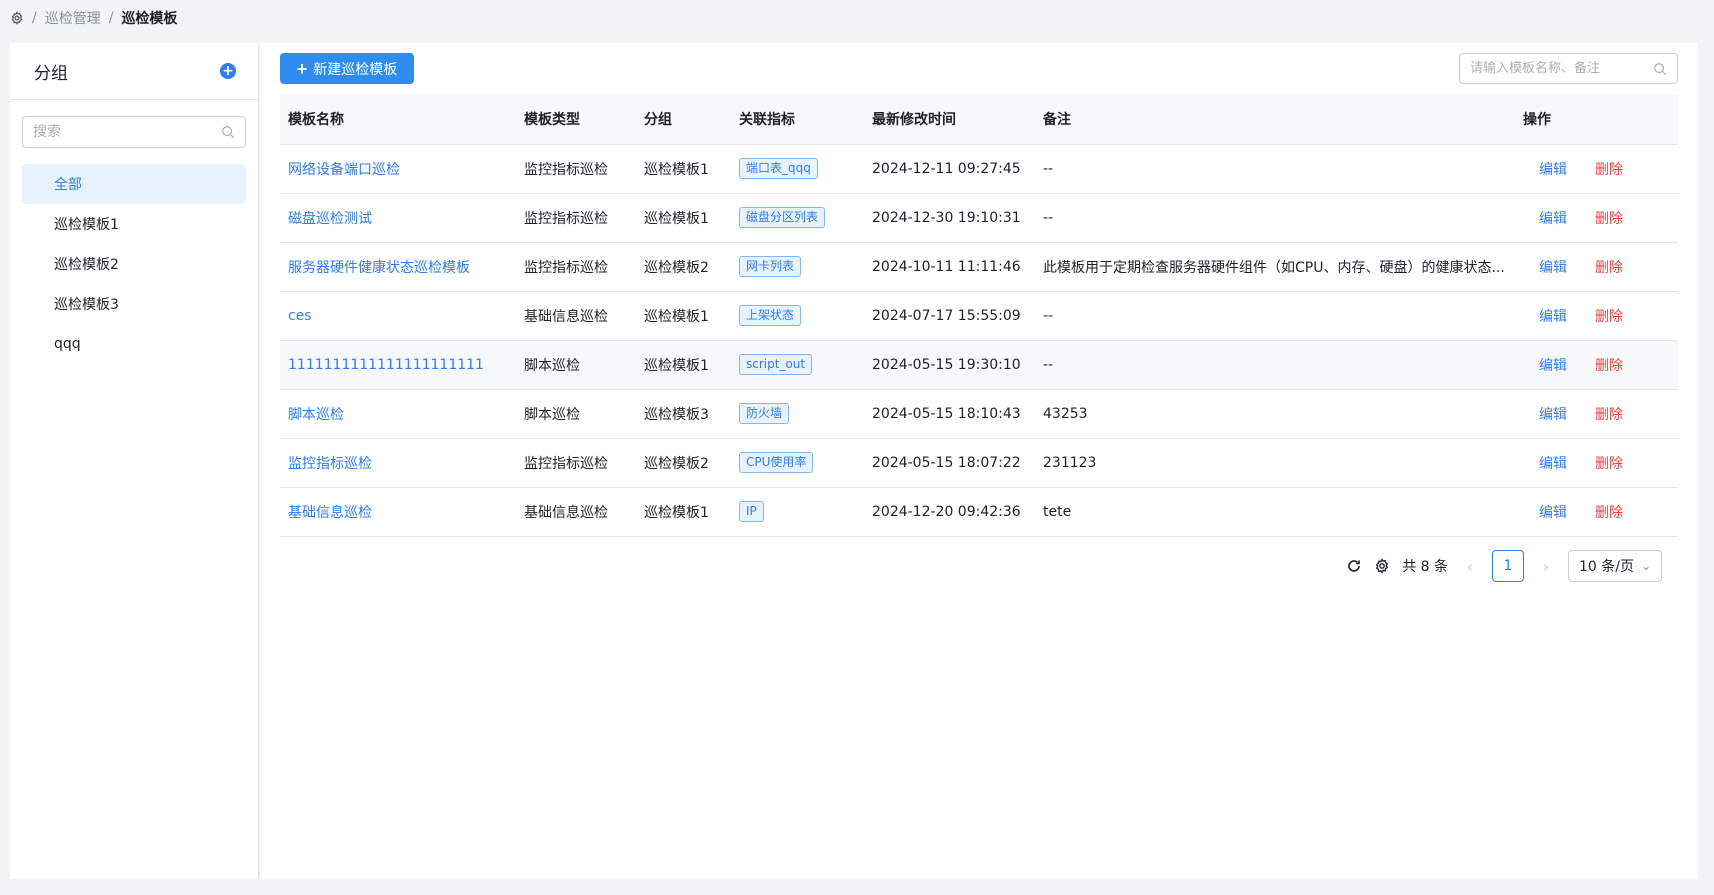 Image resolution: width=1714 pixels, height=895 pixels. What do you see at coordinates (1470, 566) in the screenshot?
I see `prev-page-icon: ‹` at bounding box center [1470, 566].